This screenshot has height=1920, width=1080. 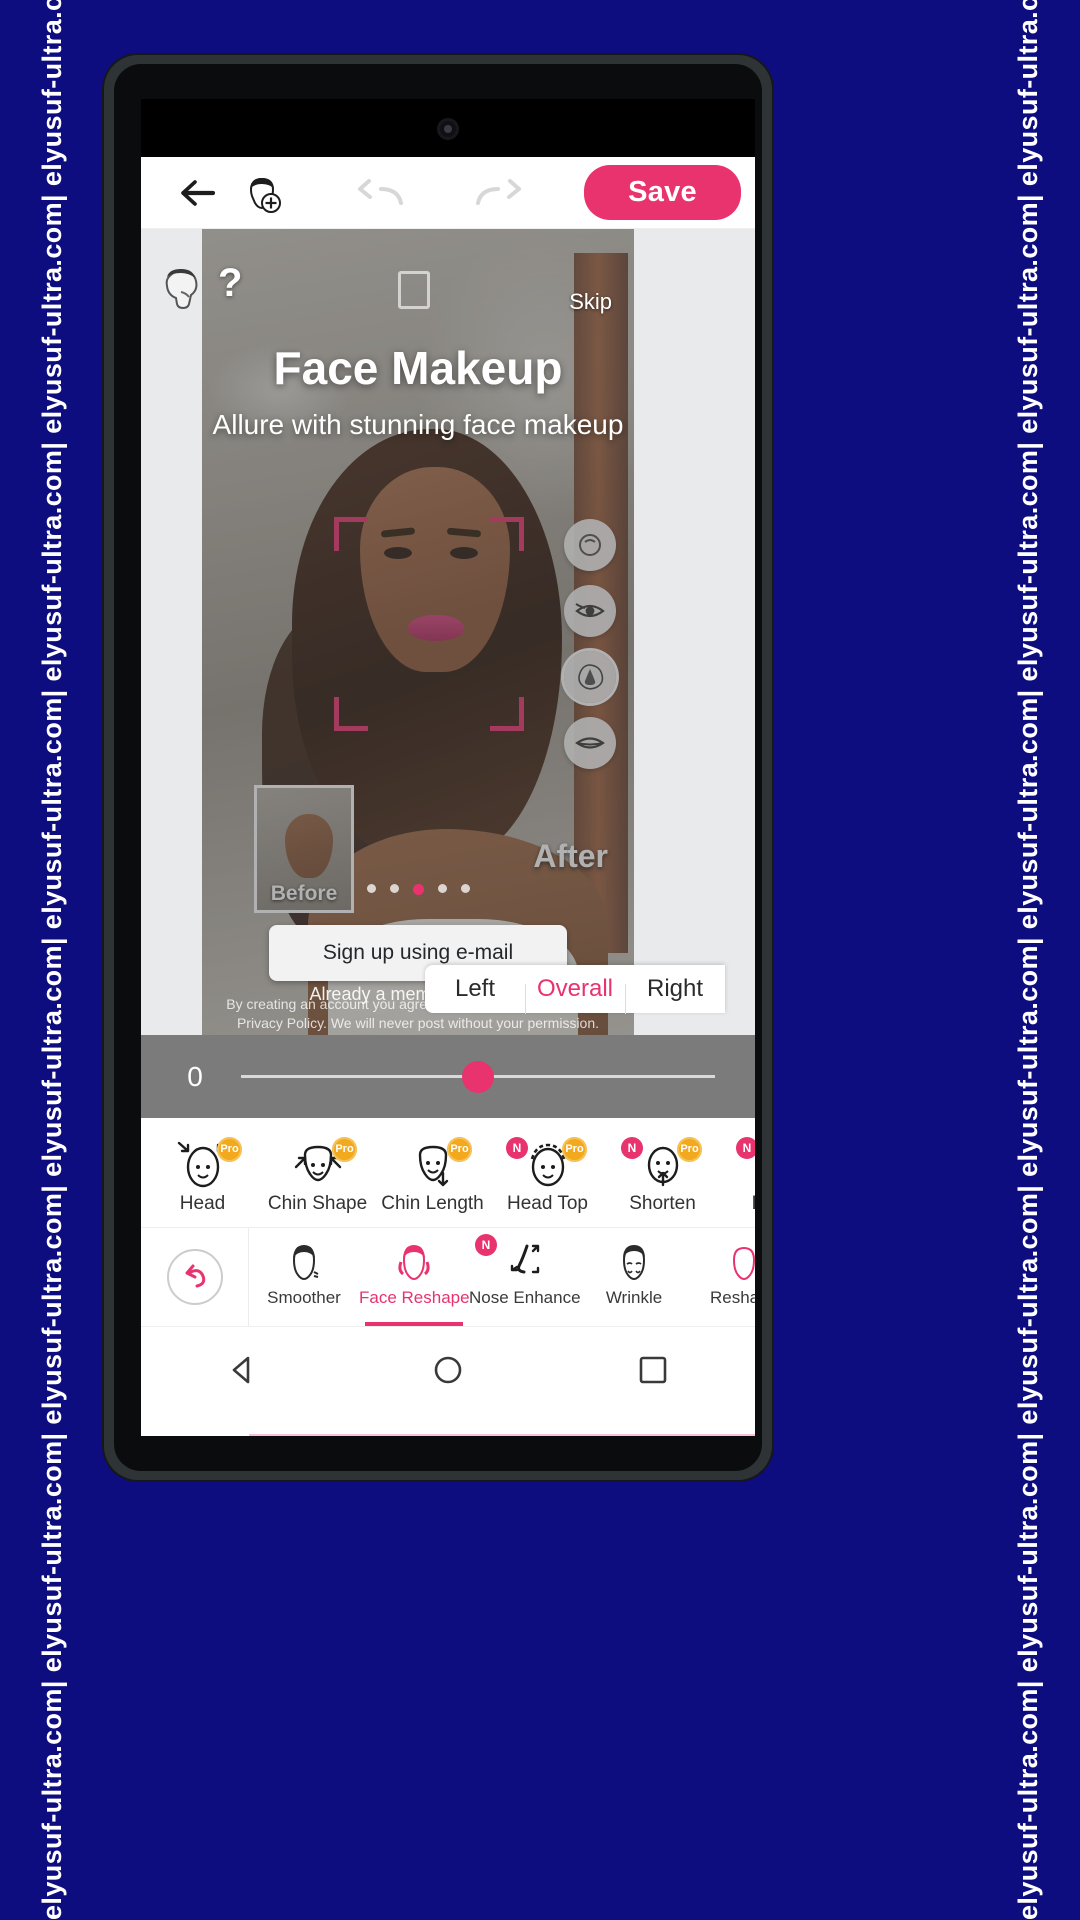 I want to click on promo-help-icon: ?, so click(x=230, y=283).